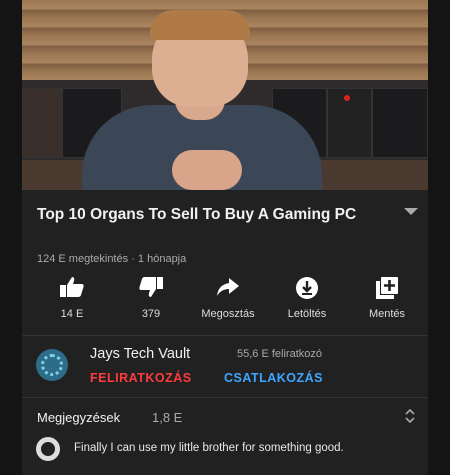 This screenshot has height=475, width=450. Describe the element at coordinates (72, 288) in the screenshot. I see `thumbs-up-icon` at that location.